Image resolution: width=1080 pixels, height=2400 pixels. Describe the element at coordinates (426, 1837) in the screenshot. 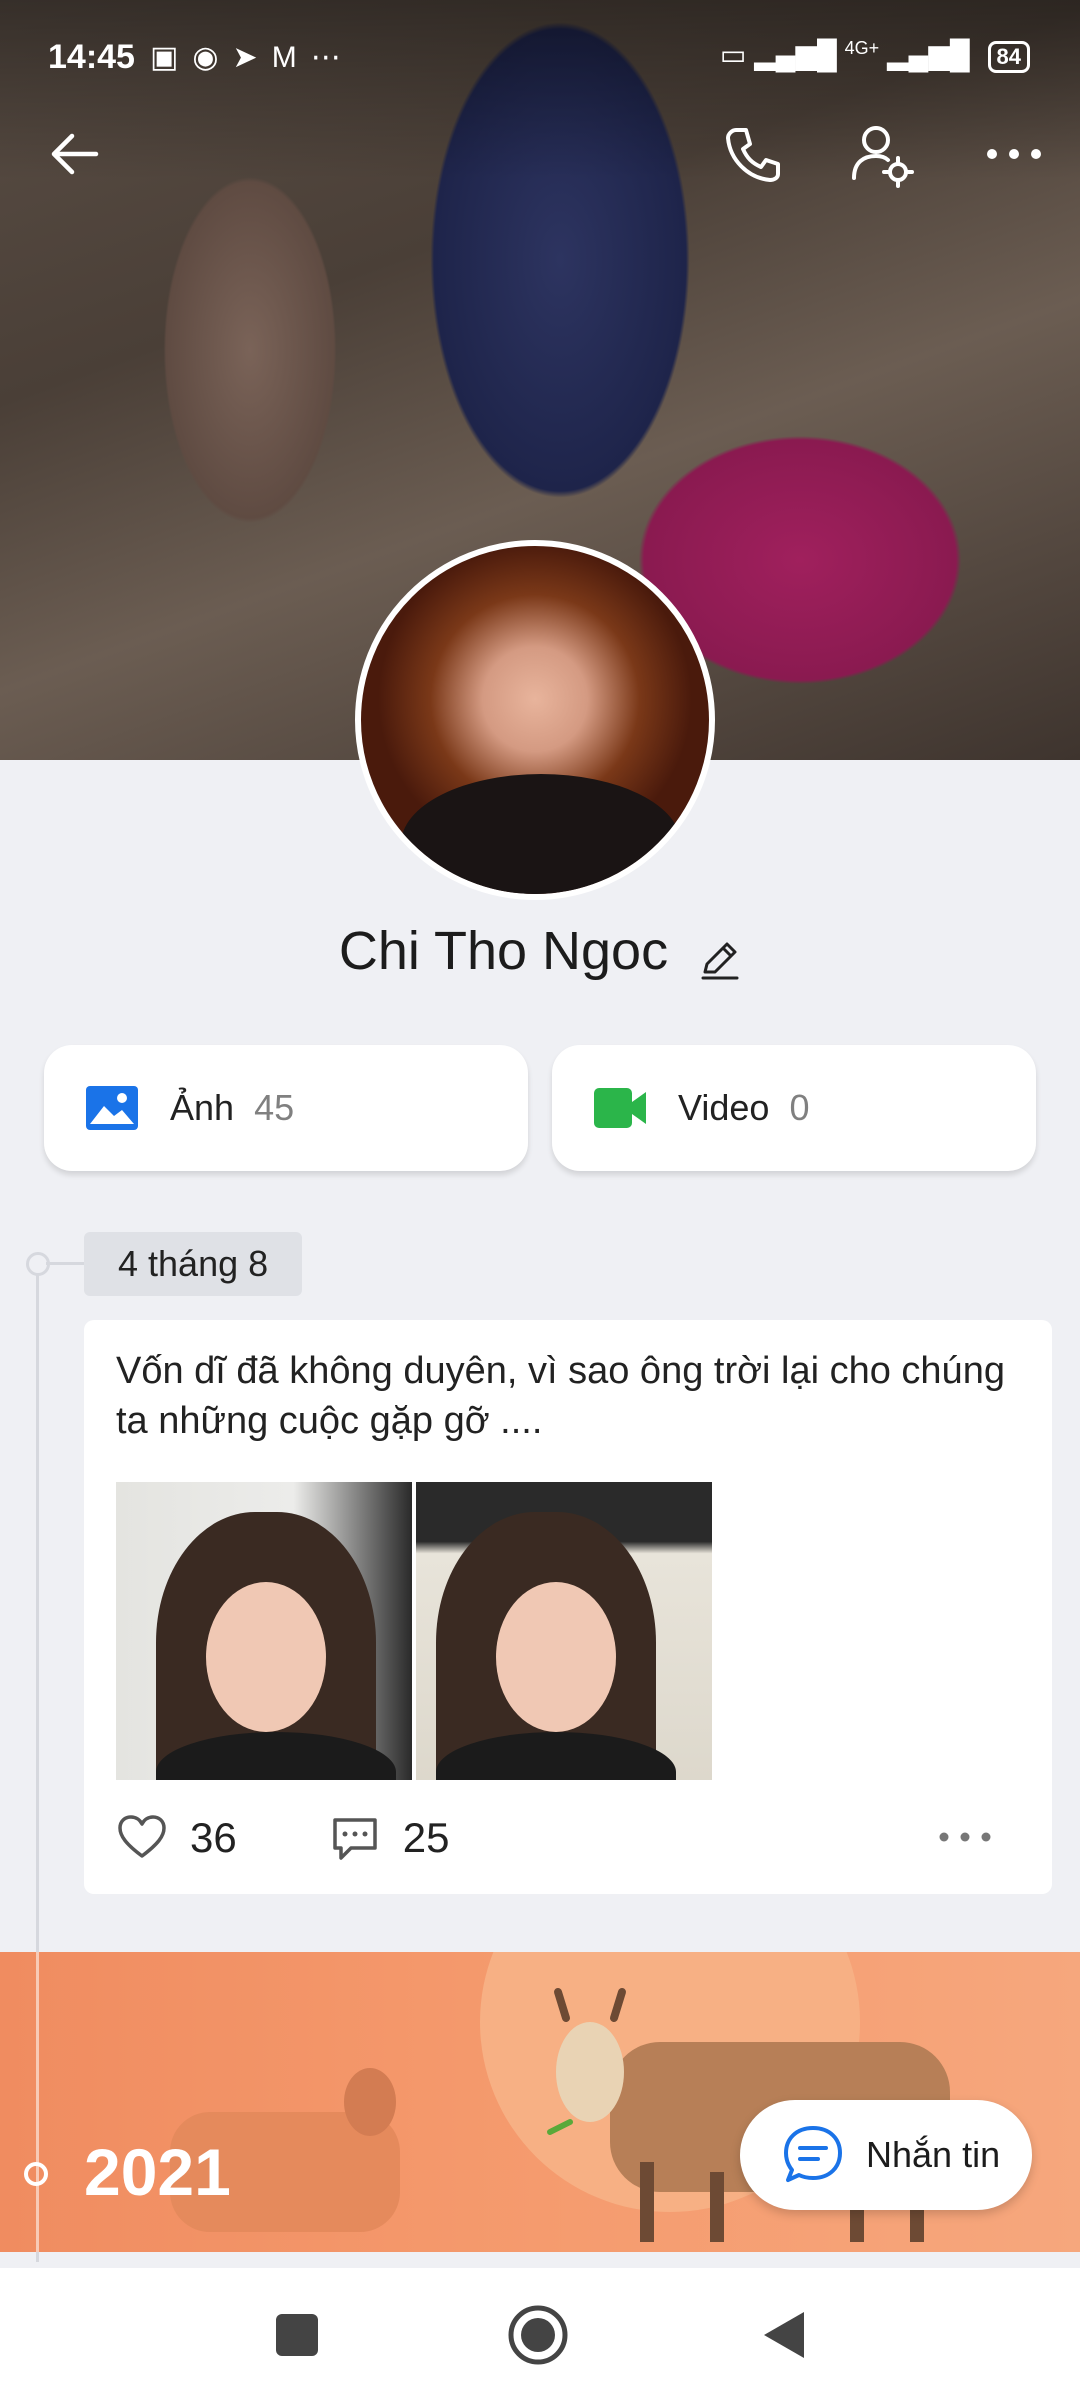

I see `comment-count: 25` at that location.